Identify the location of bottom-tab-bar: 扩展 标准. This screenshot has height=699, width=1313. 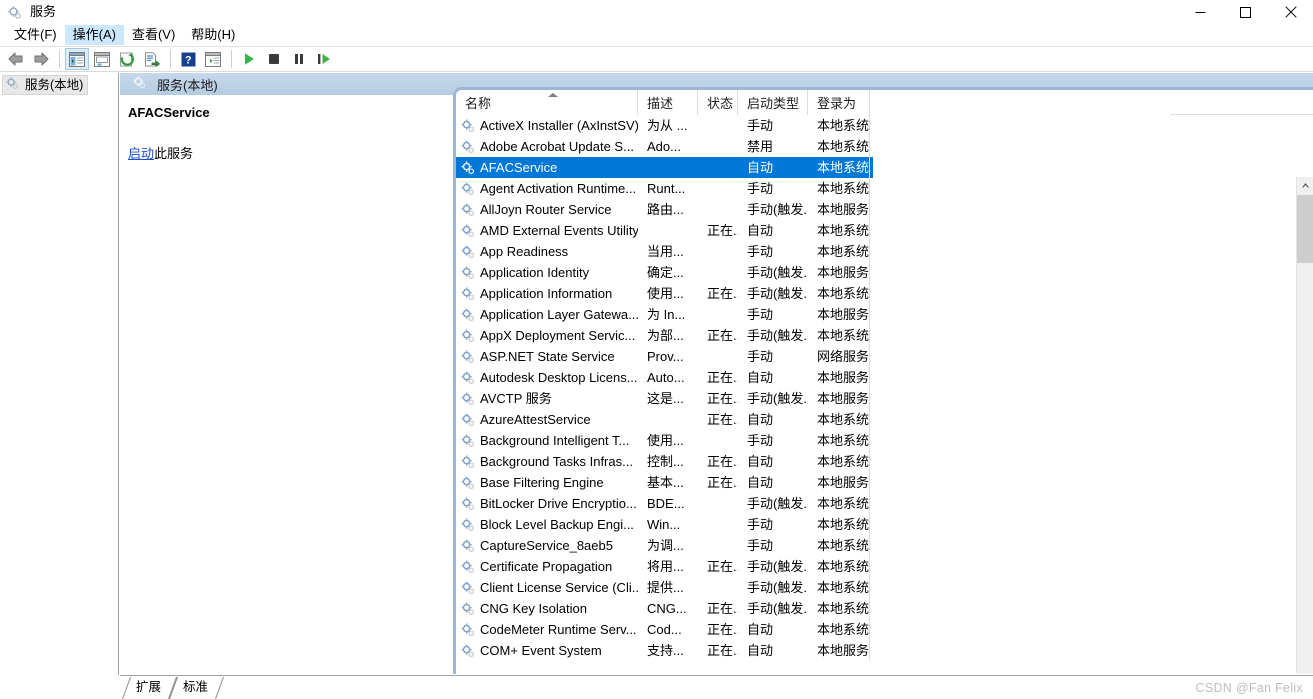
(716, 686).